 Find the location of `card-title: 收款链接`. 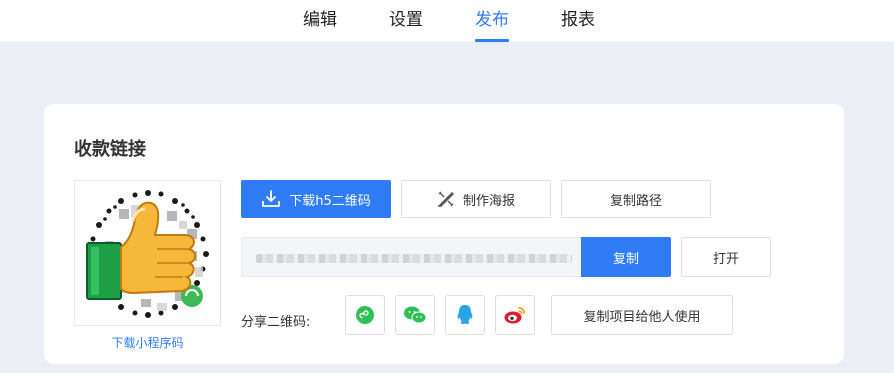

card-title: 收款链接 is located at coordinates (110, 149).